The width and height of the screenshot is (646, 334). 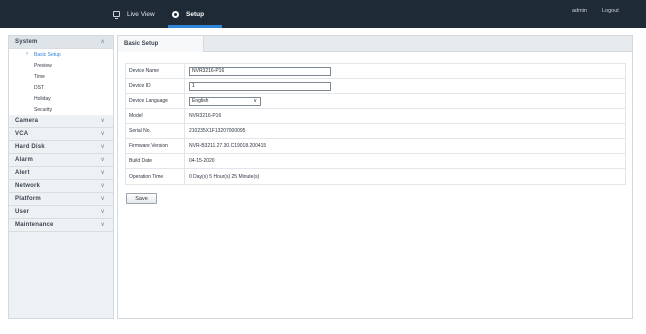 I want to click on model-value: NVR3216-P16, so click(x=205, y=116).